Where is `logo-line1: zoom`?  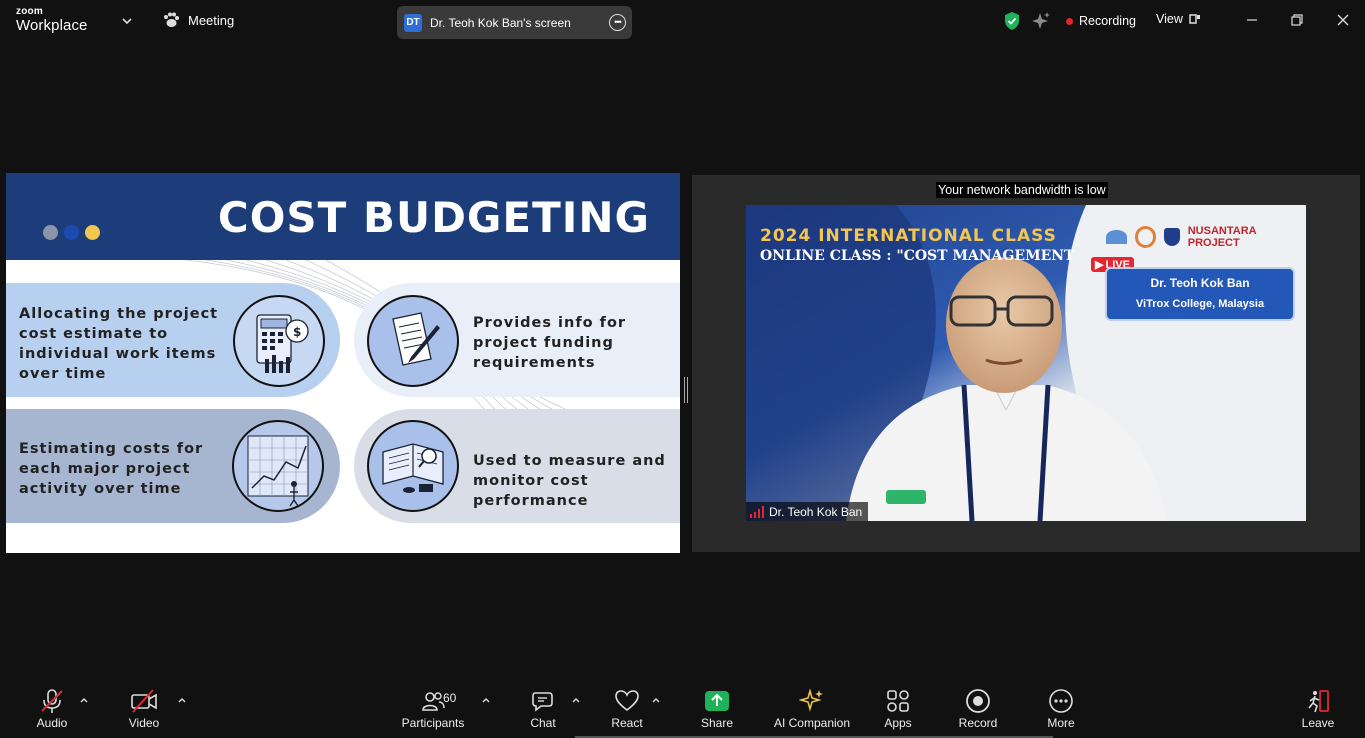
logo-line1: zoom is located at coordinates (29, 11).